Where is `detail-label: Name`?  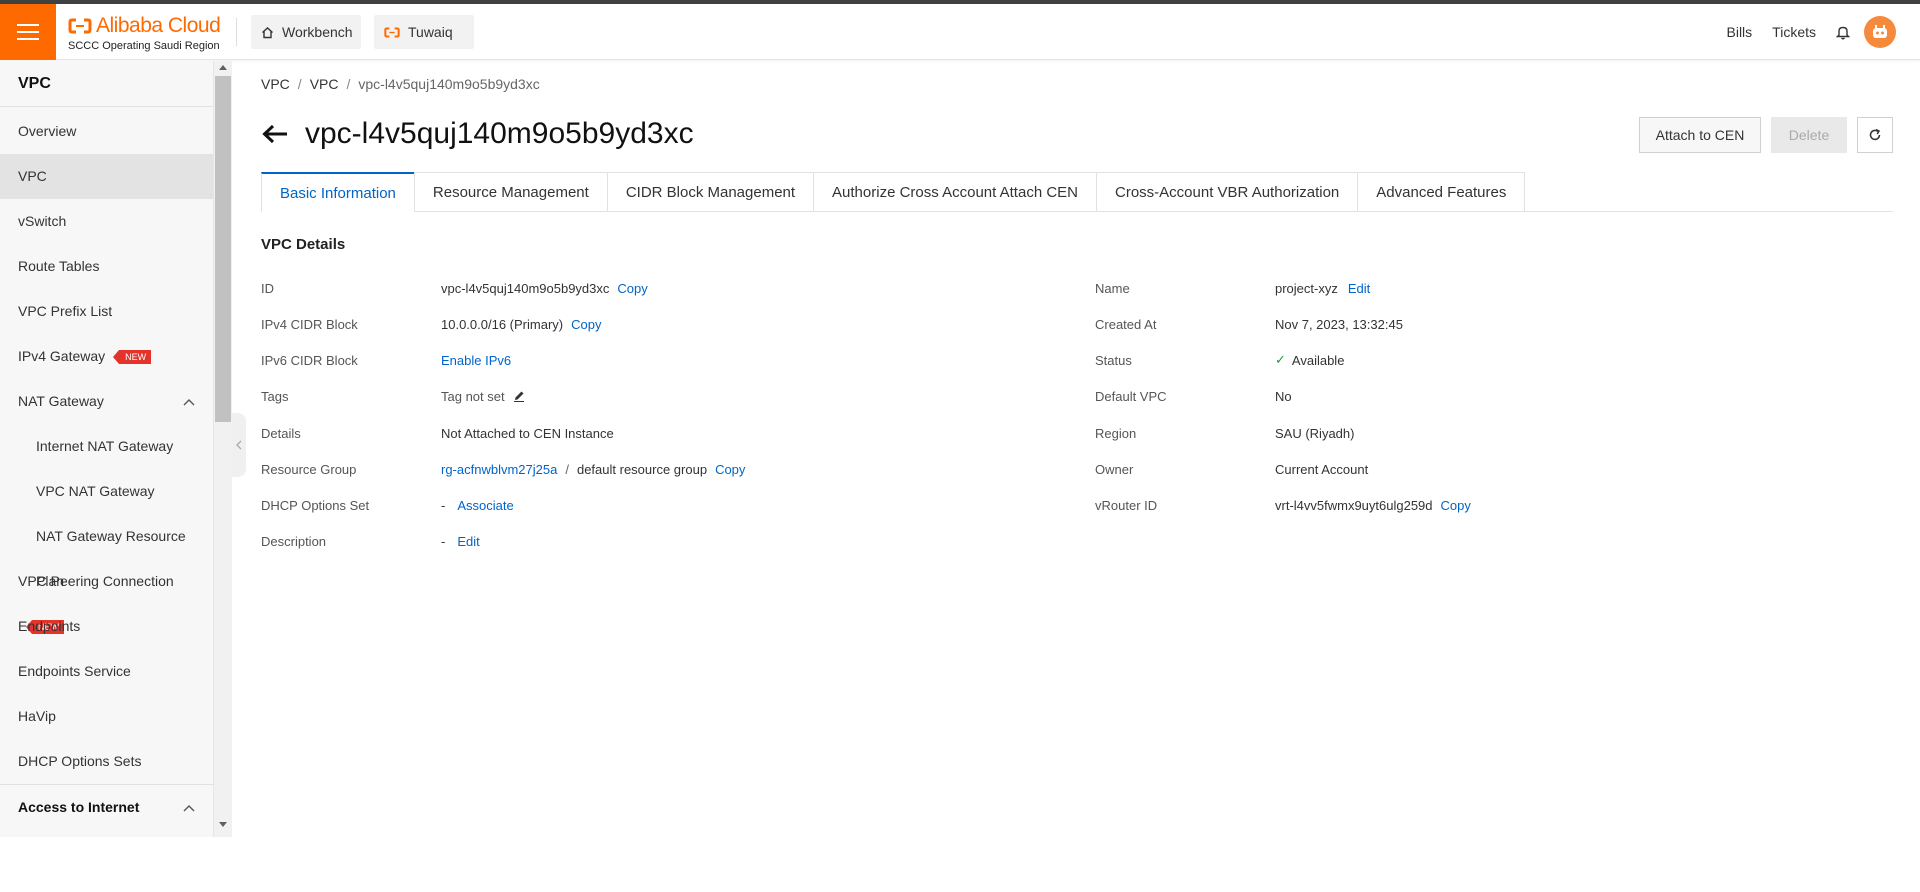 detail-label: Name is located at coordinates (1112, 288).